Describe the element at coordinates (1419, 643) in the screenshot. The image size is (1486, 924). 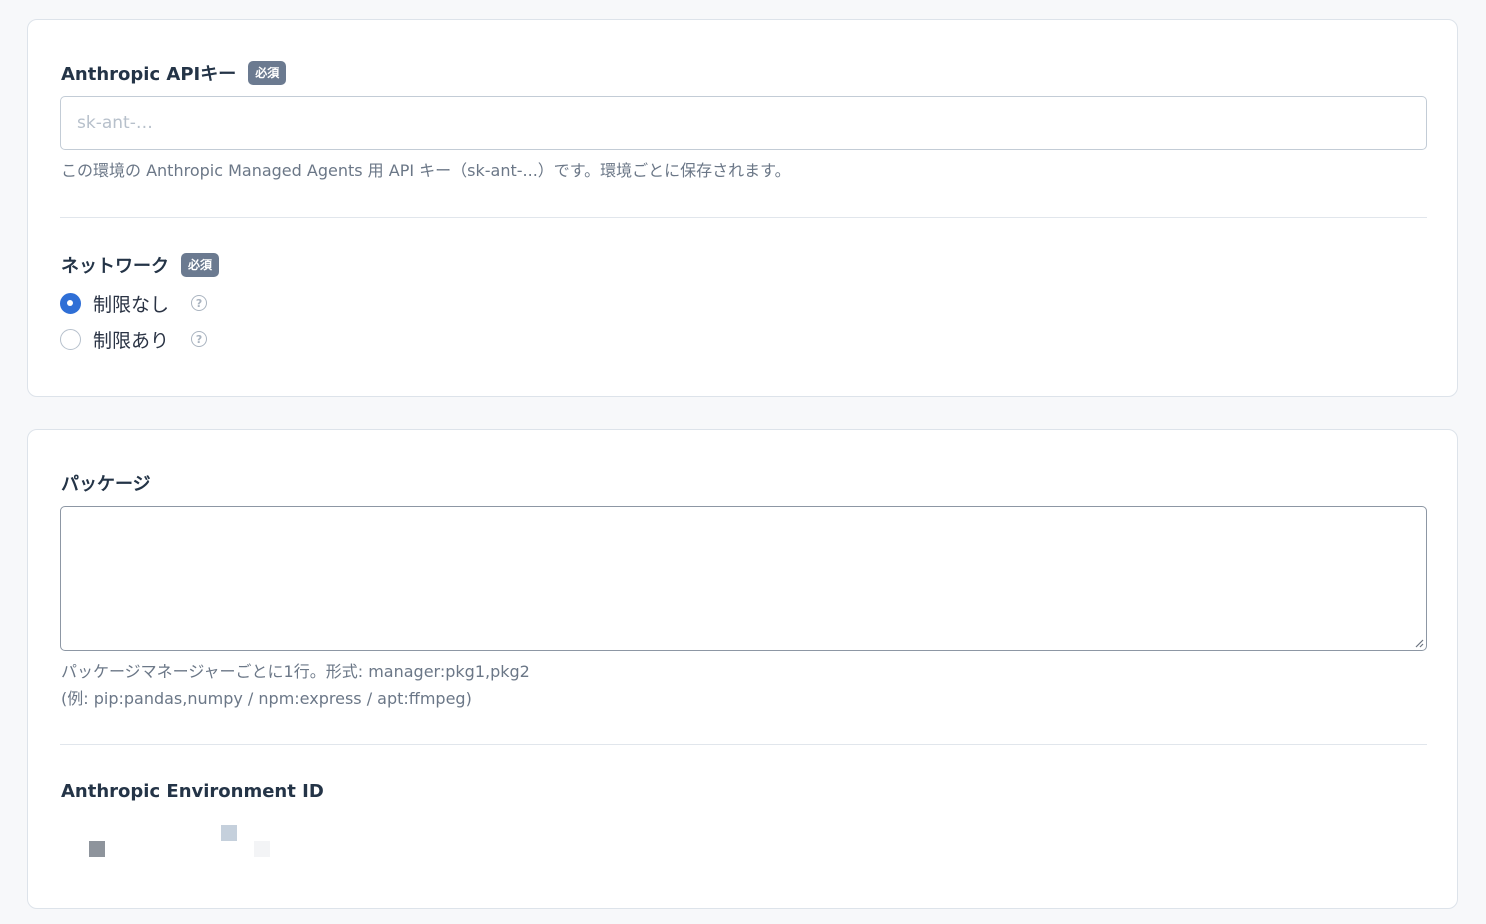
I see `resize-handle-icon` at that location.